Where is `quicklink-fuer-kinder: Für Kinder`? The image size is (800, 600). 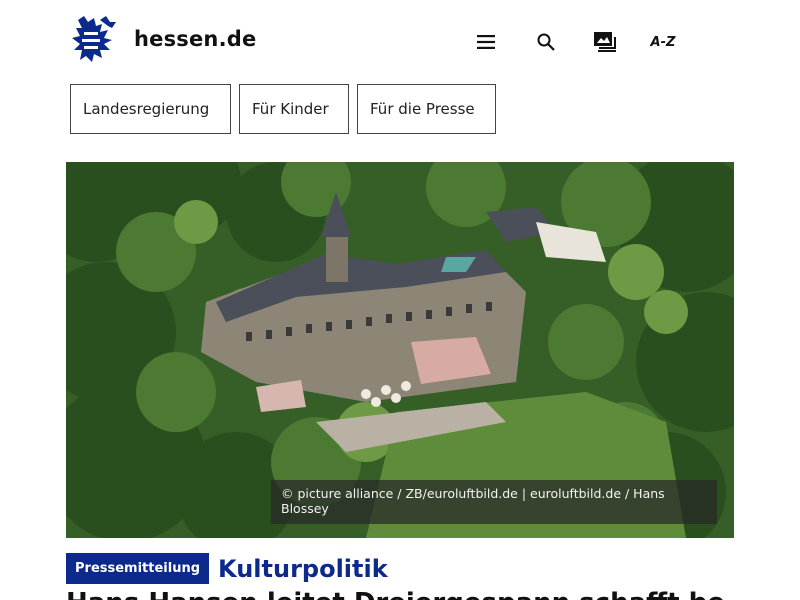
quicklink-fuer-kinder: Für Kinder is located at coordinates (294, 109).